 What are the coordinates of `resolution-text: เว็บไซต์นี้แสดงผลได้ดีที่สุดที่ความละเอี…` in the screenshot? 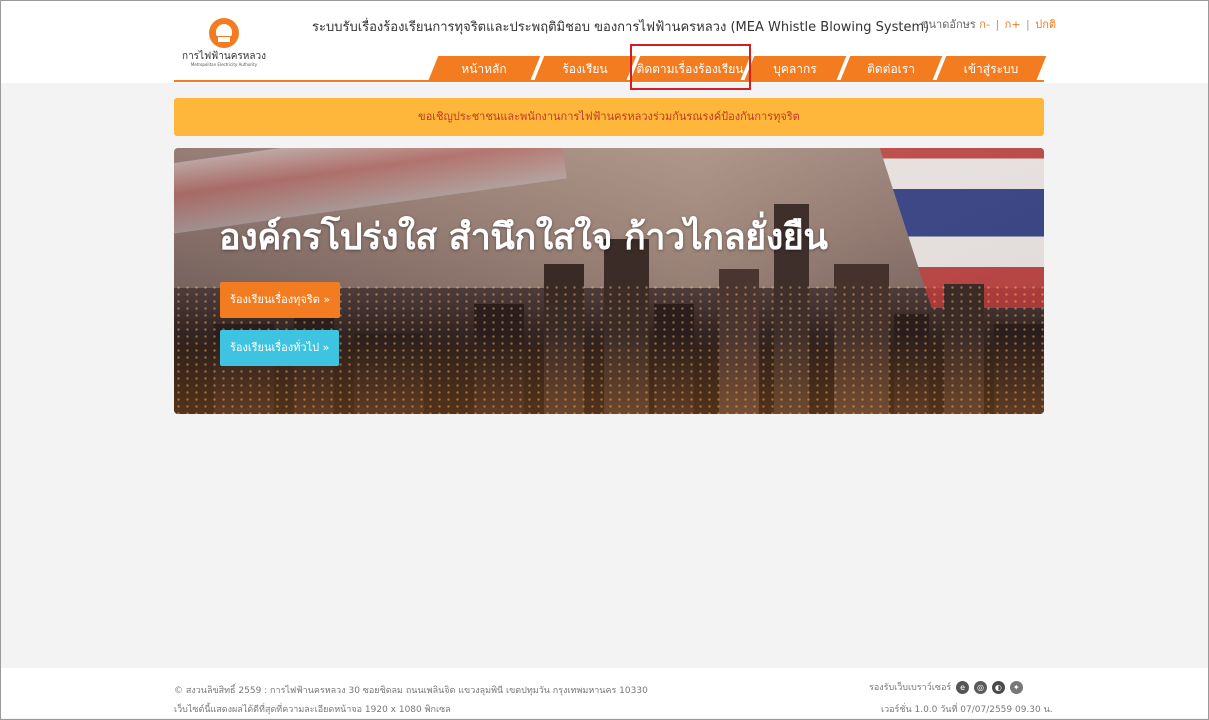 It's located at (312, 710).